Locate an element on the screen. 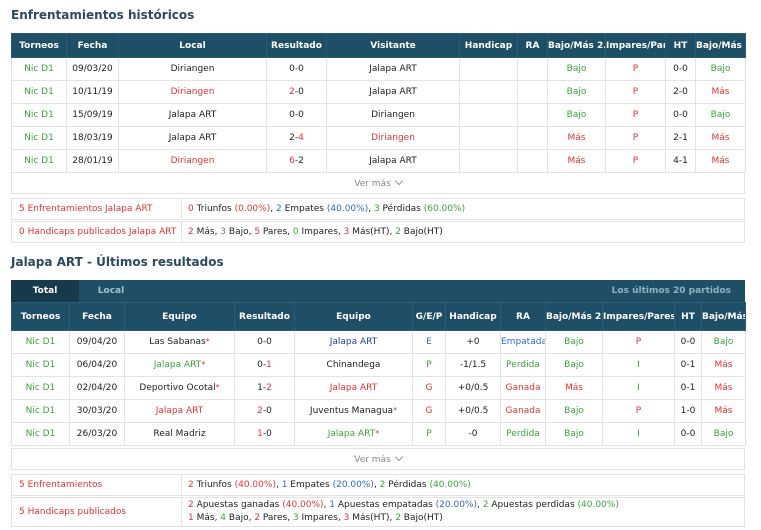  rank-star: * is located at coordinates (203, 364).